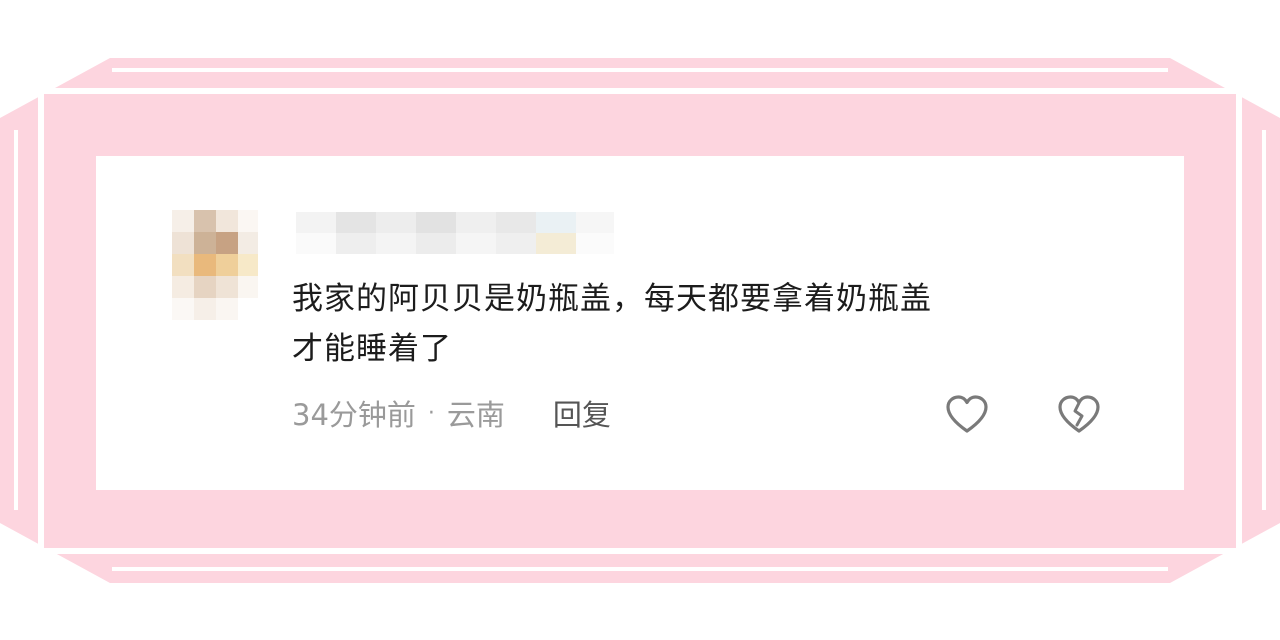 The image size is (1280, 640). What do you see at coordinates (582, 413) in the screenshot?
I see `reply-button: 回复` at bounding box center [582, 413].